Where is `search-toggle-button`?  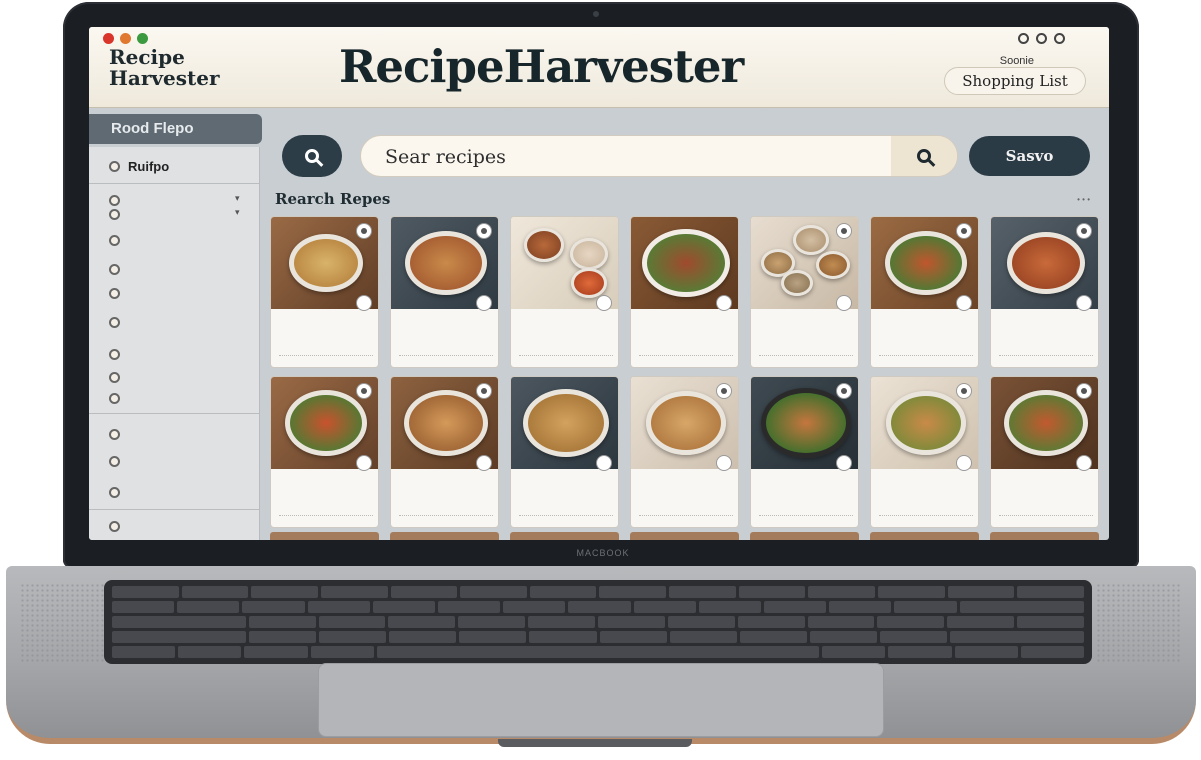 search-toggle-button is located at coordinates (312, 156).